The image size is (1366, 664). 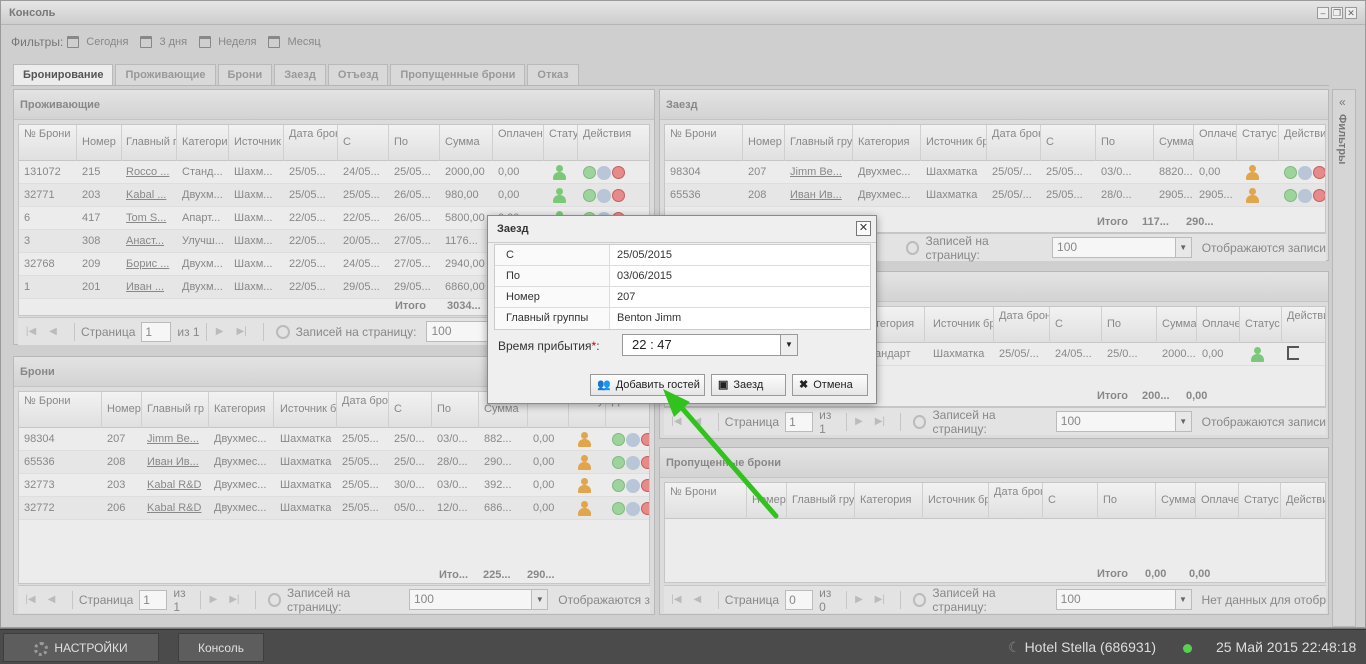 What do you see at coordinates (165, 74) in the screenshot?
I see `tab-living: Проживающие` at bounding box center [165, 74].